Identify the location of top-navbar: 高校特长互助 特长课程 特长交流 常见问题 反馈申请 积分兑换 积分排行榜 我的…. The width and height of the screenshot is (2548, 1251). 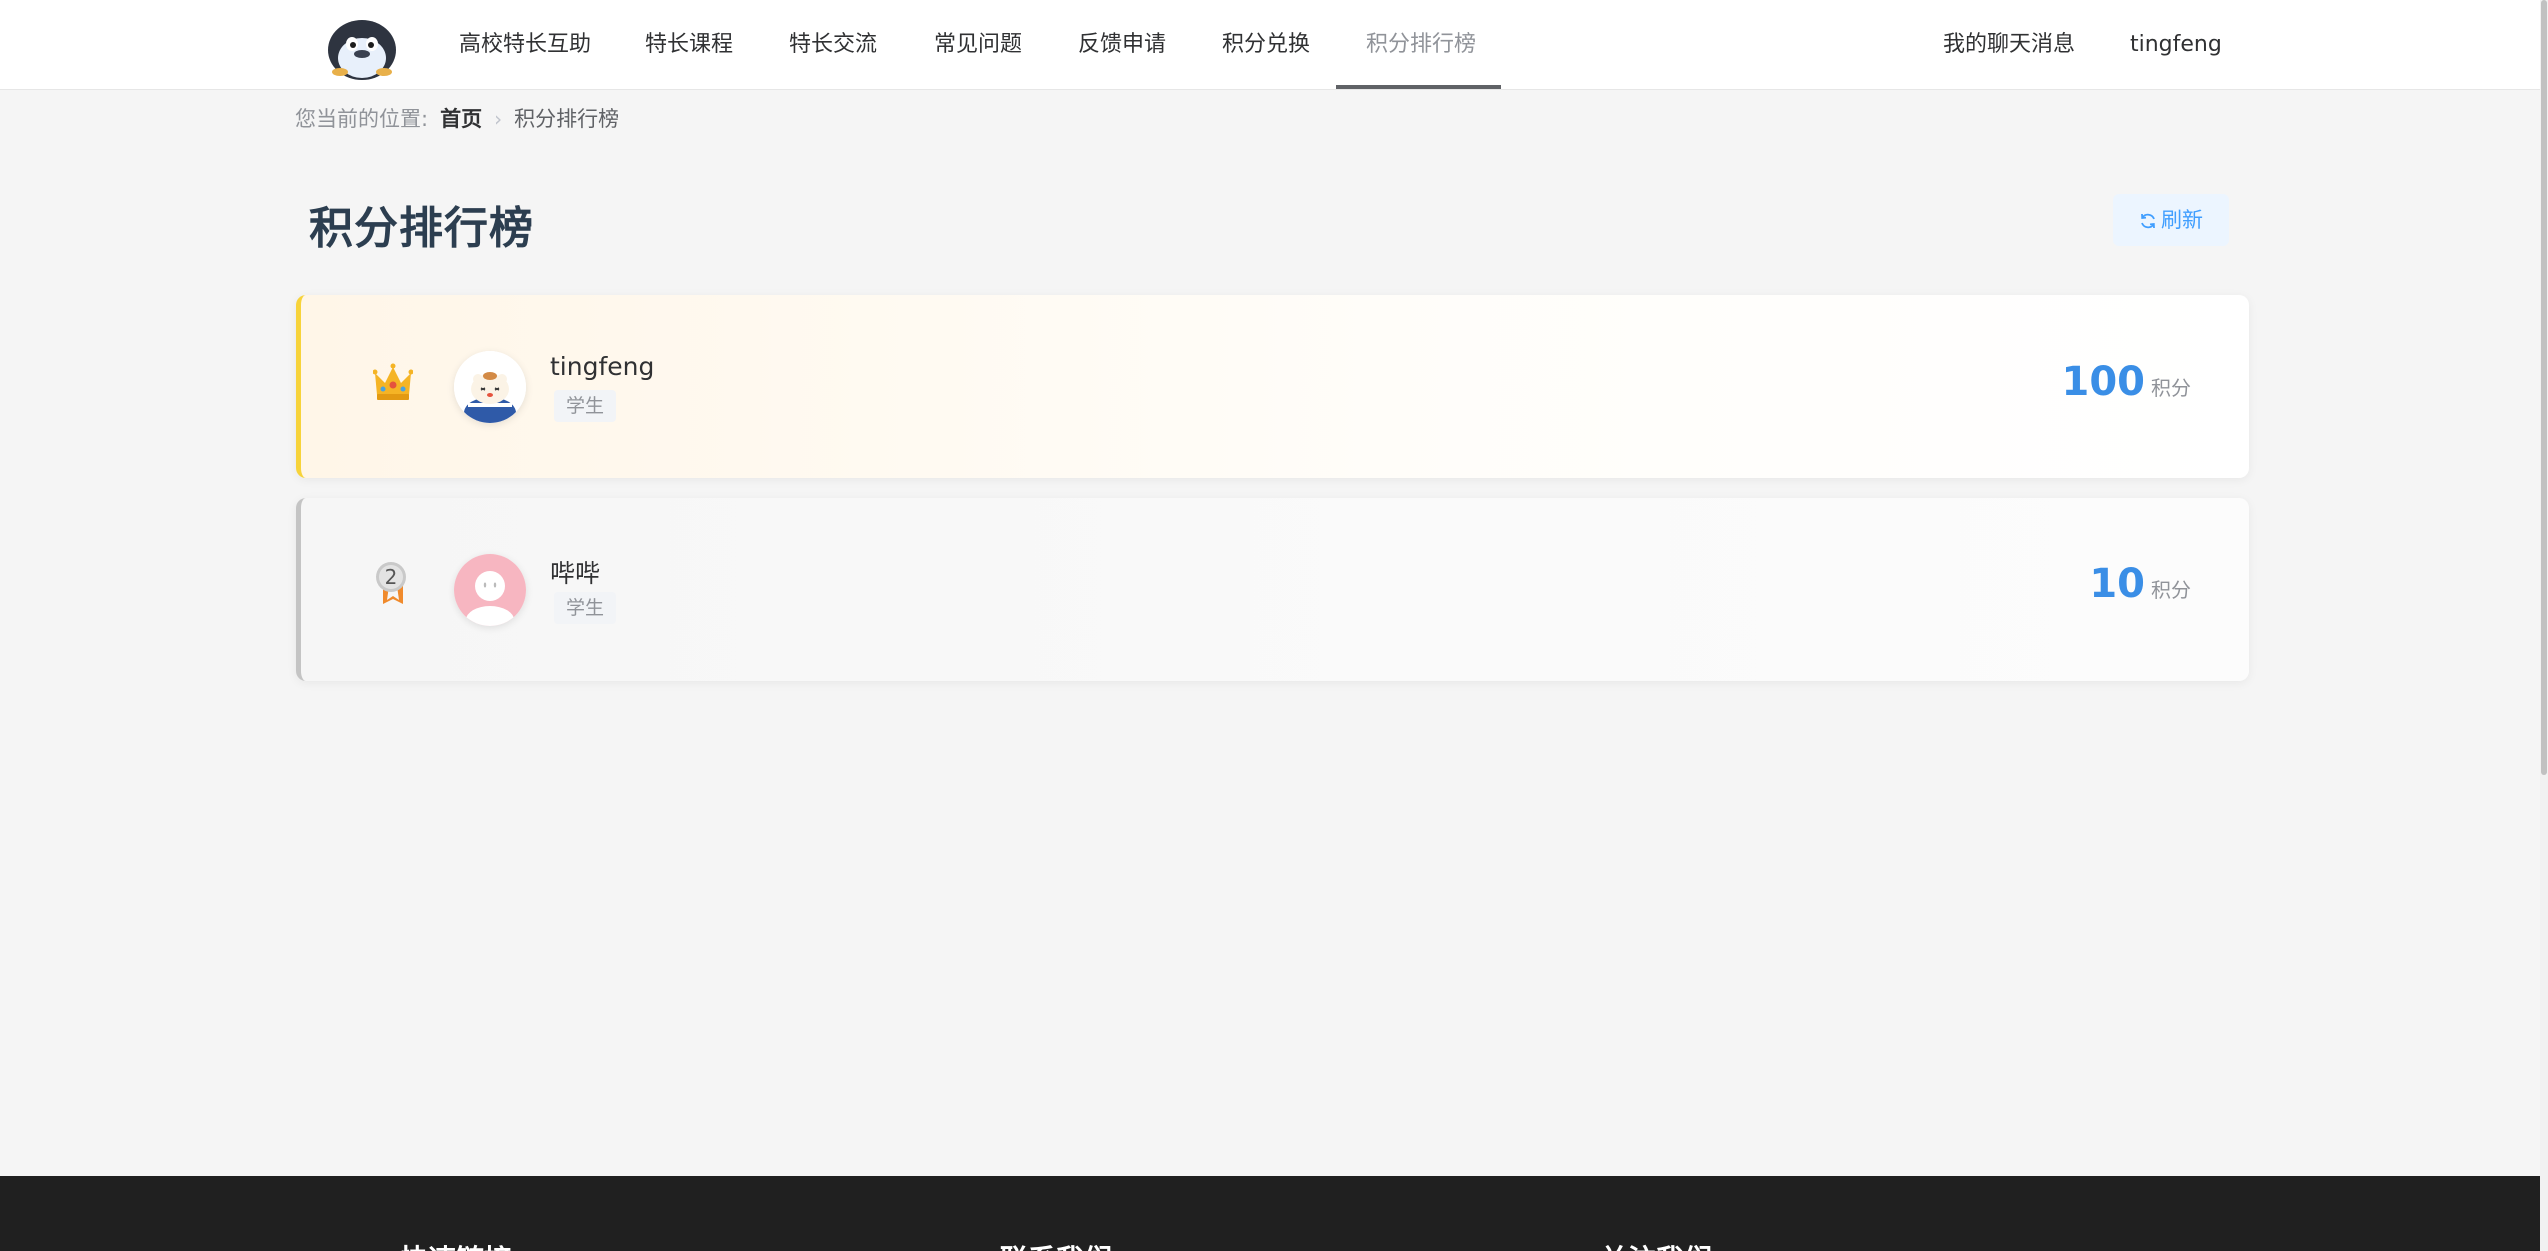
(1270, 45).